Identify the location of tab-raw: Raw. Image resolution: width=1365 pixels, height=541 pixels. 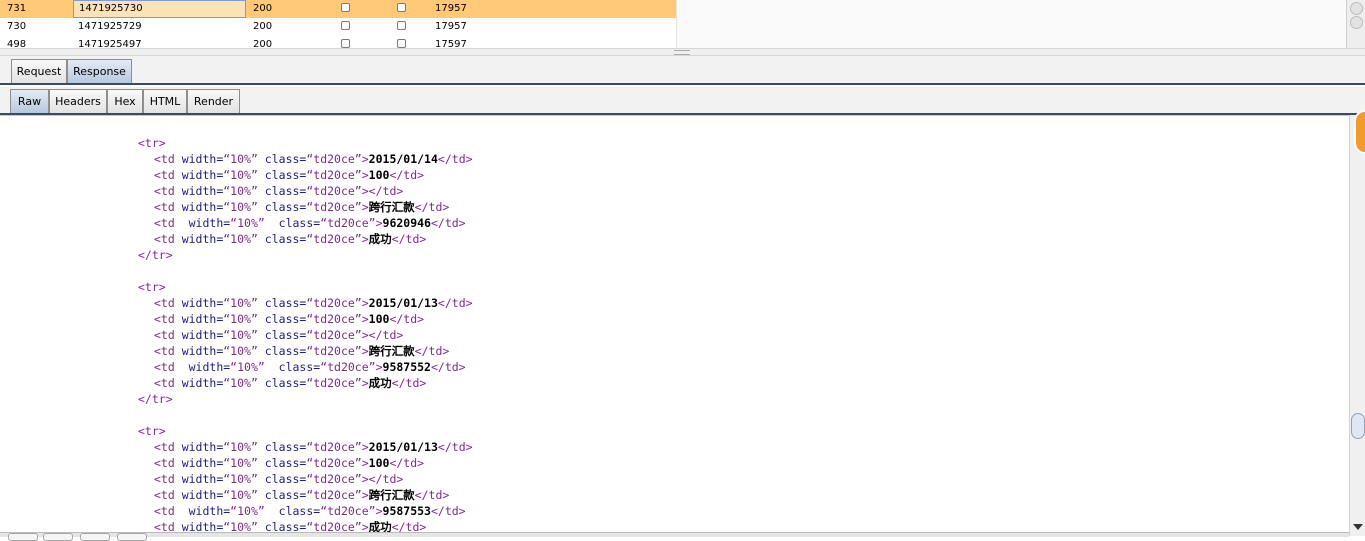
(29, 101).